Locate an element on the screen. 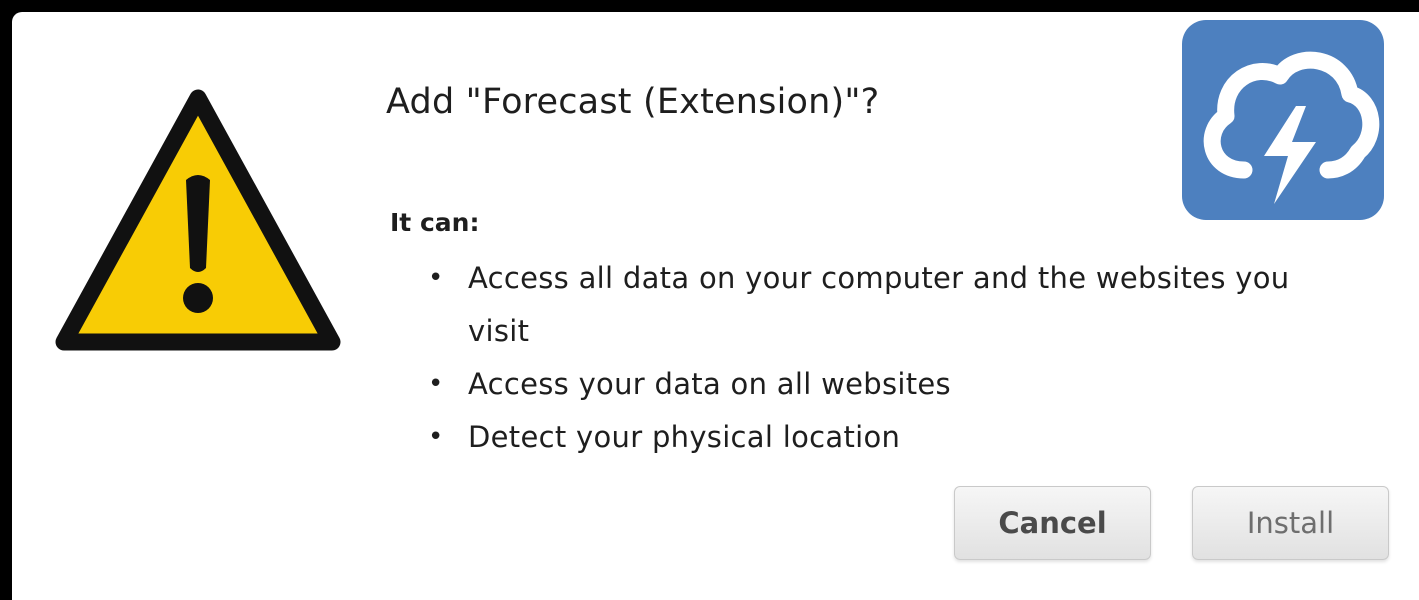 The width and height of the screenshot is (1419, 600). install-button: Install is located at coordinates (1290, 523).